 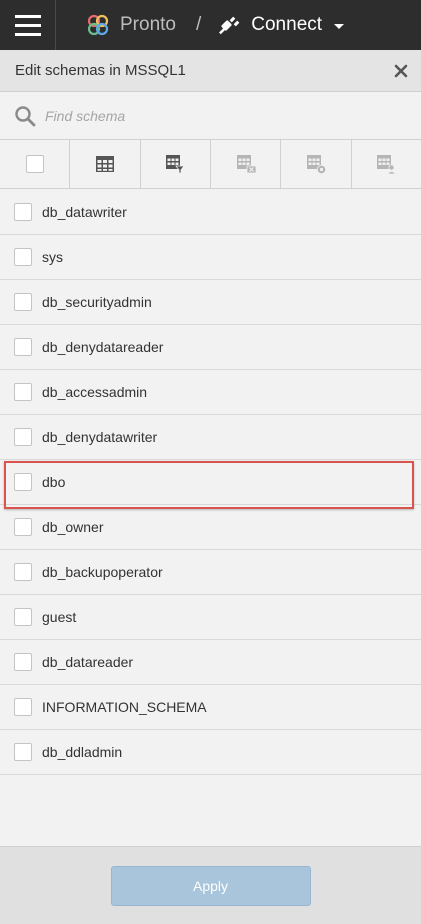 I want to click on schema-row-db-accessadmin: db_accessadmin, so click(x=210, y=392).